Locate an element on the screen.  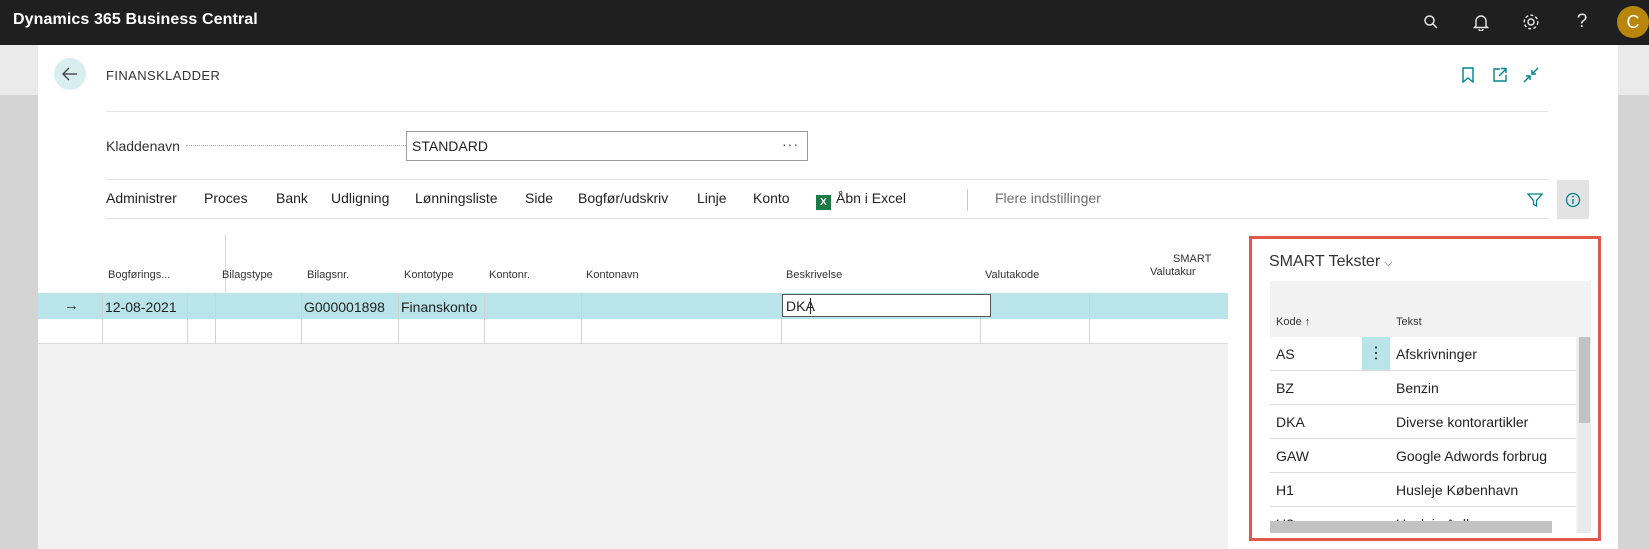
row-pointer-arrow-icon: → is located at coordinates (71, 305).